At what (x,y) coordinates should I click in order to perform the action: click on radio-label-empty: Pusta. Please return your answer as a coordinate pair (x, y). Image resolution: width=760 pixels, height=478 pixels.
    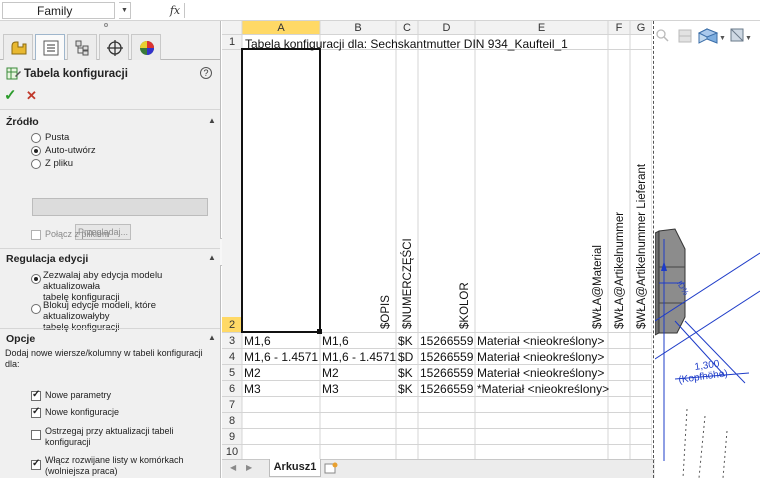
    Looking at the image, I should click on (57, 137).